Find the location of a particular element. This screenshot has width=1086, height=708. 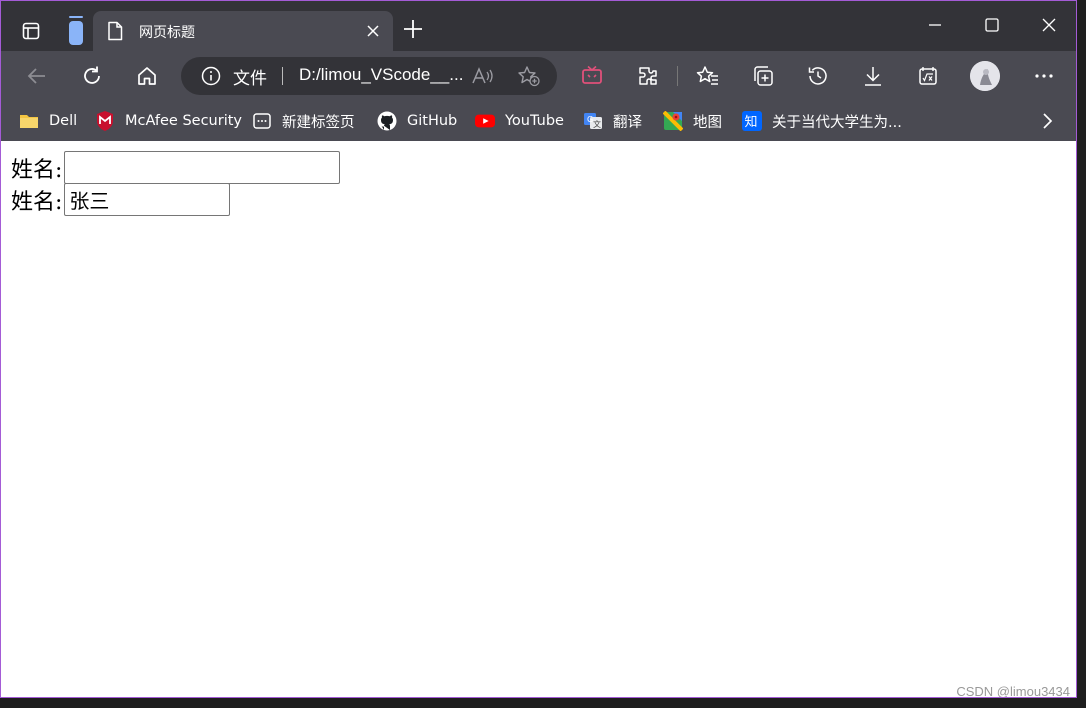

tab-actions-icon is located at coordinates (31, 31).